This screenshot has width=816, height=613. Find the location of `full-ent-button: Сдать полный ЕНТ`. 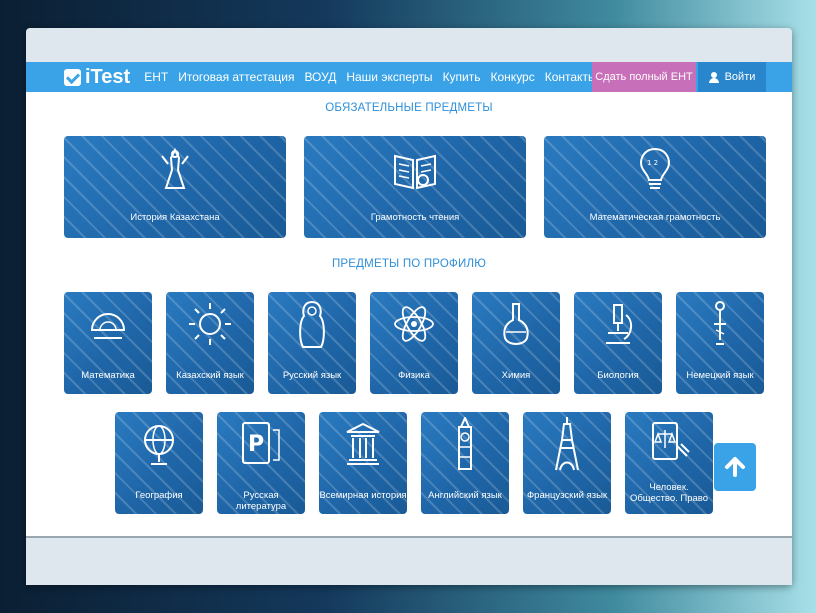

full-ent-button: Сдать полный ЕНТ is located at coordinates (644, 77).